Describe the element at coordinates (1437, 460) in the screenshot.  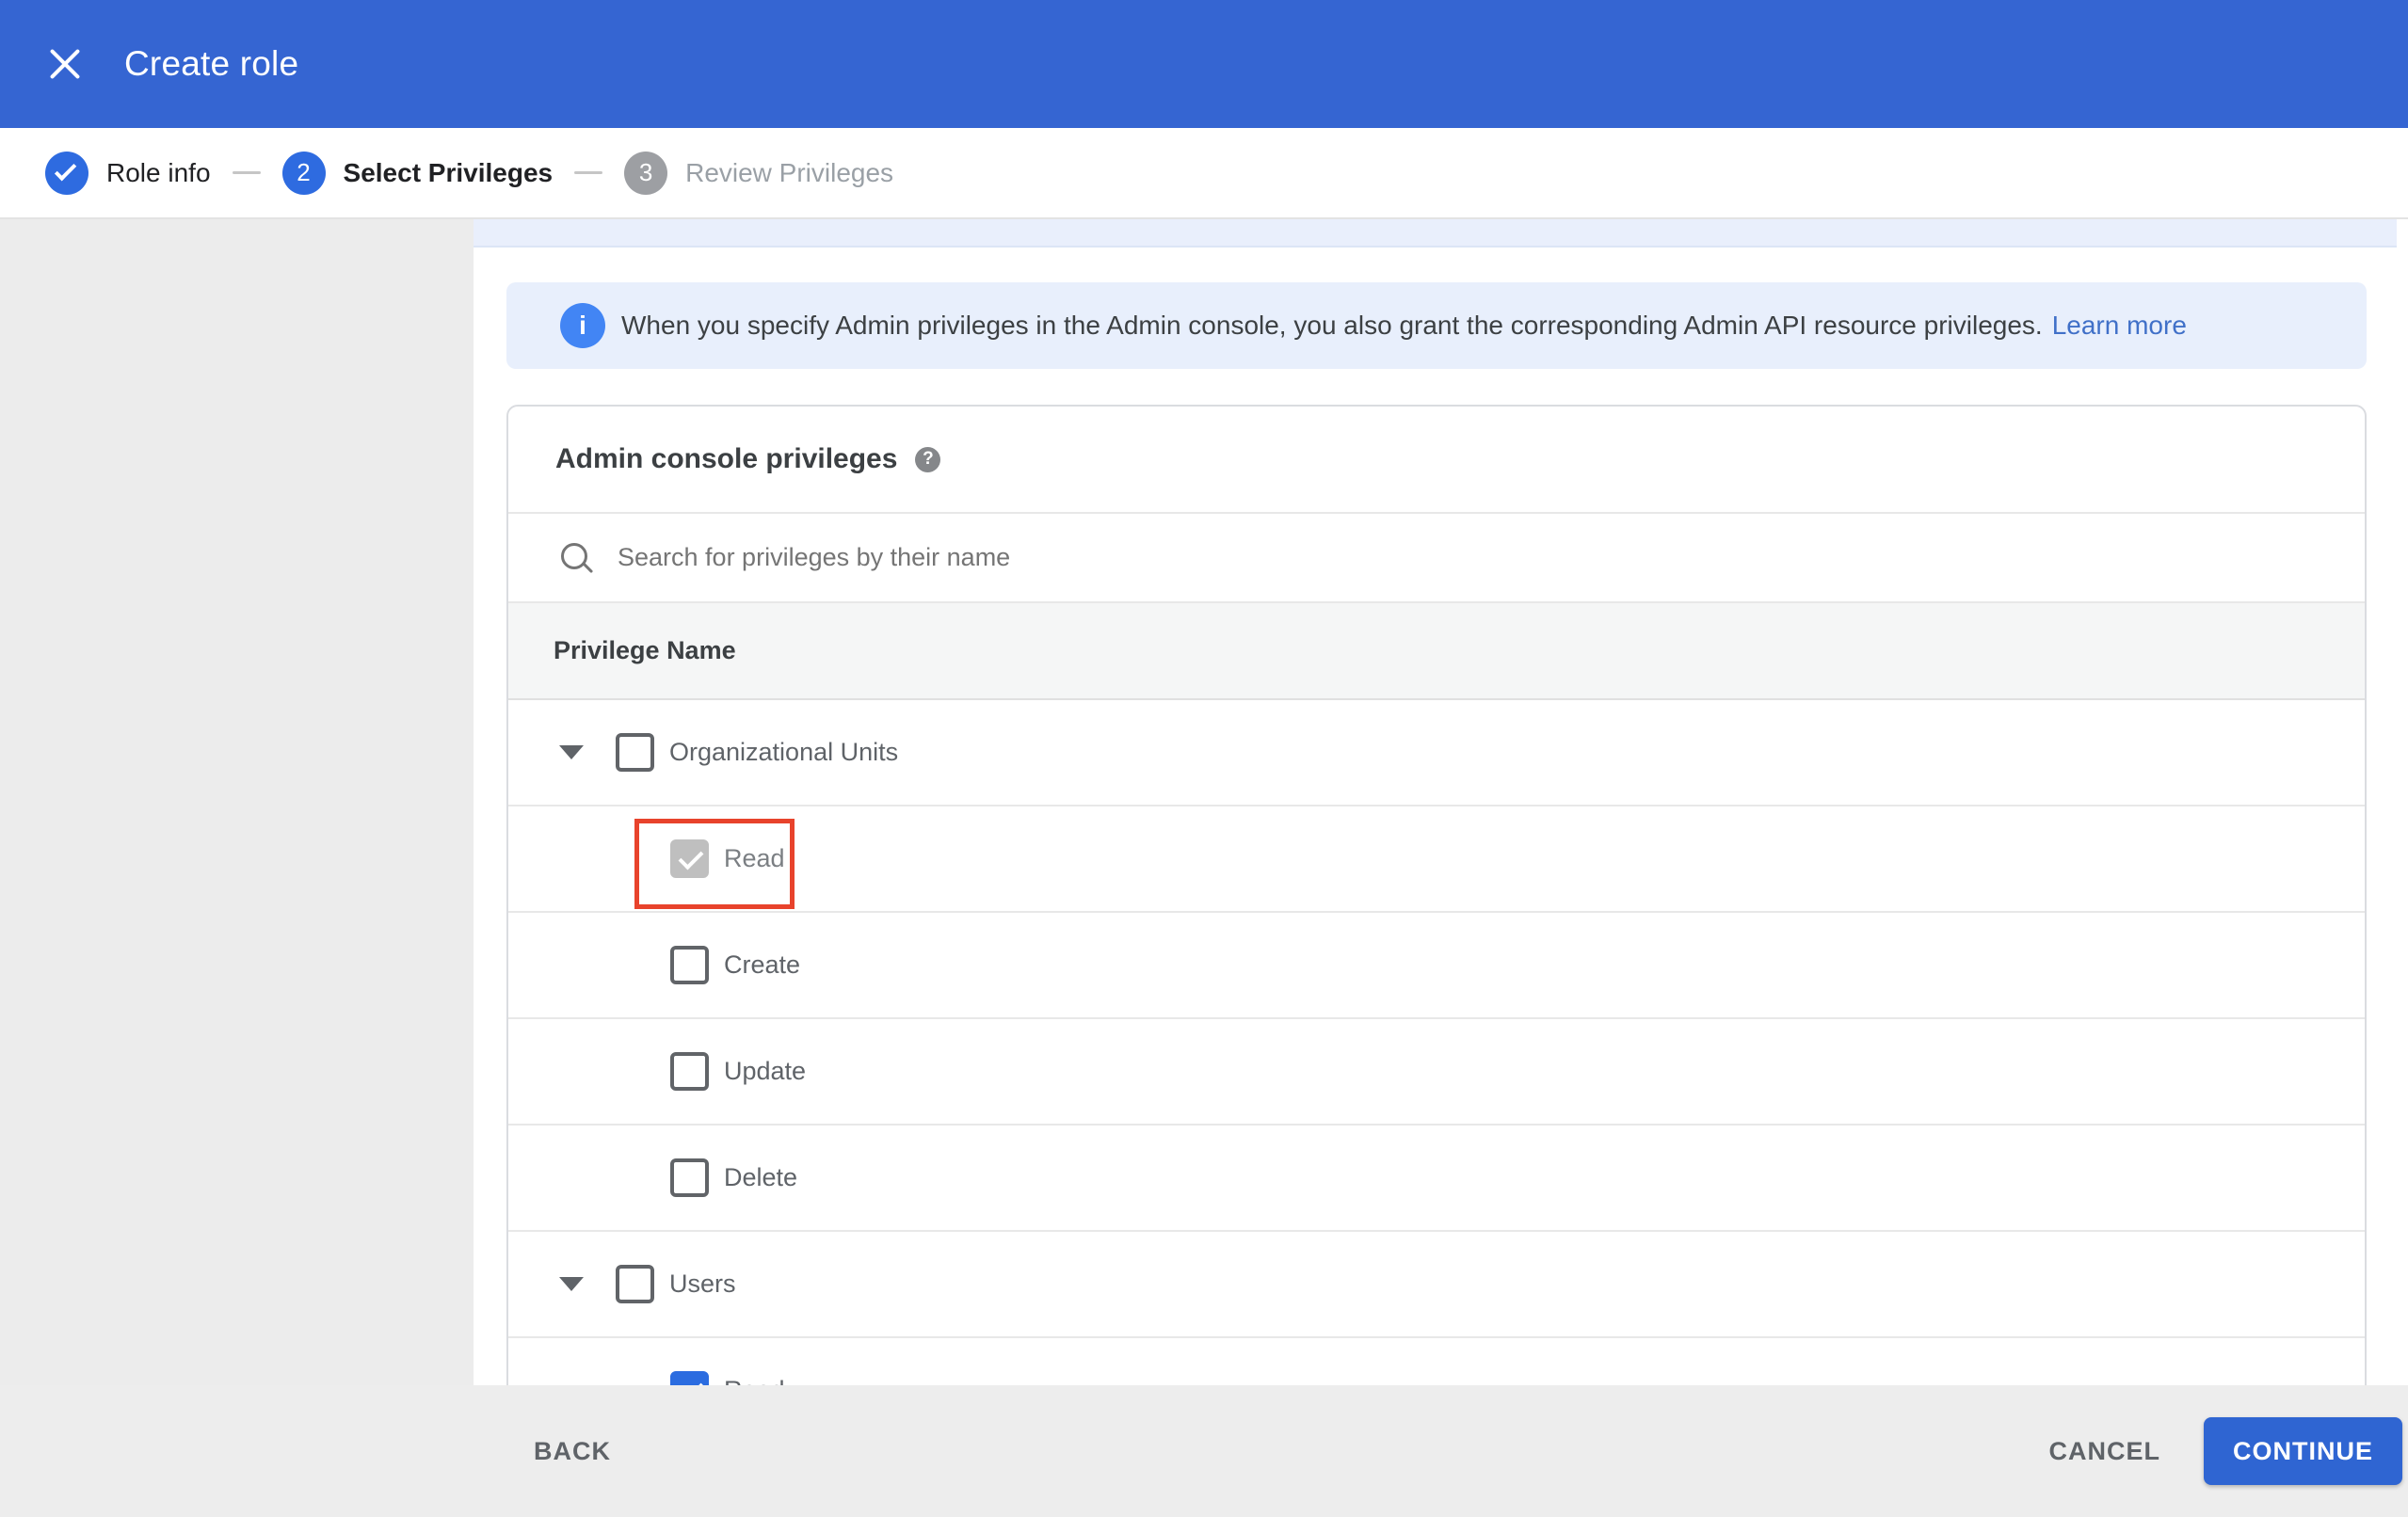
I see `card-heading: Admin console privileges ?` at that location.